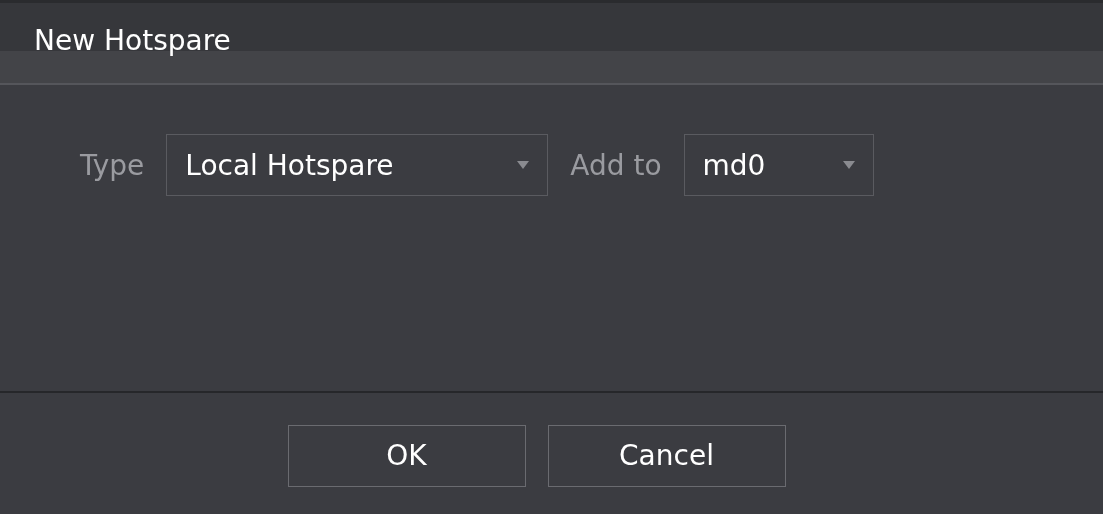  I want to click on dialog-button: Cancel, so click(666, 455).